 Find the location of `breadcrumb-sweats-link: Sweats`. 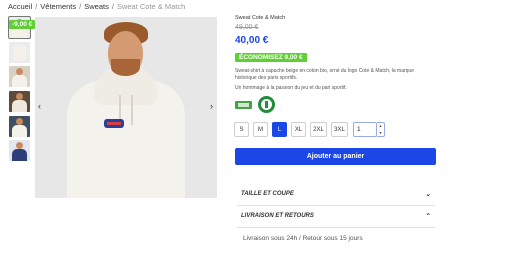

breadcrumb-sweats-link: Sweats is located at coordinates (96, 6).